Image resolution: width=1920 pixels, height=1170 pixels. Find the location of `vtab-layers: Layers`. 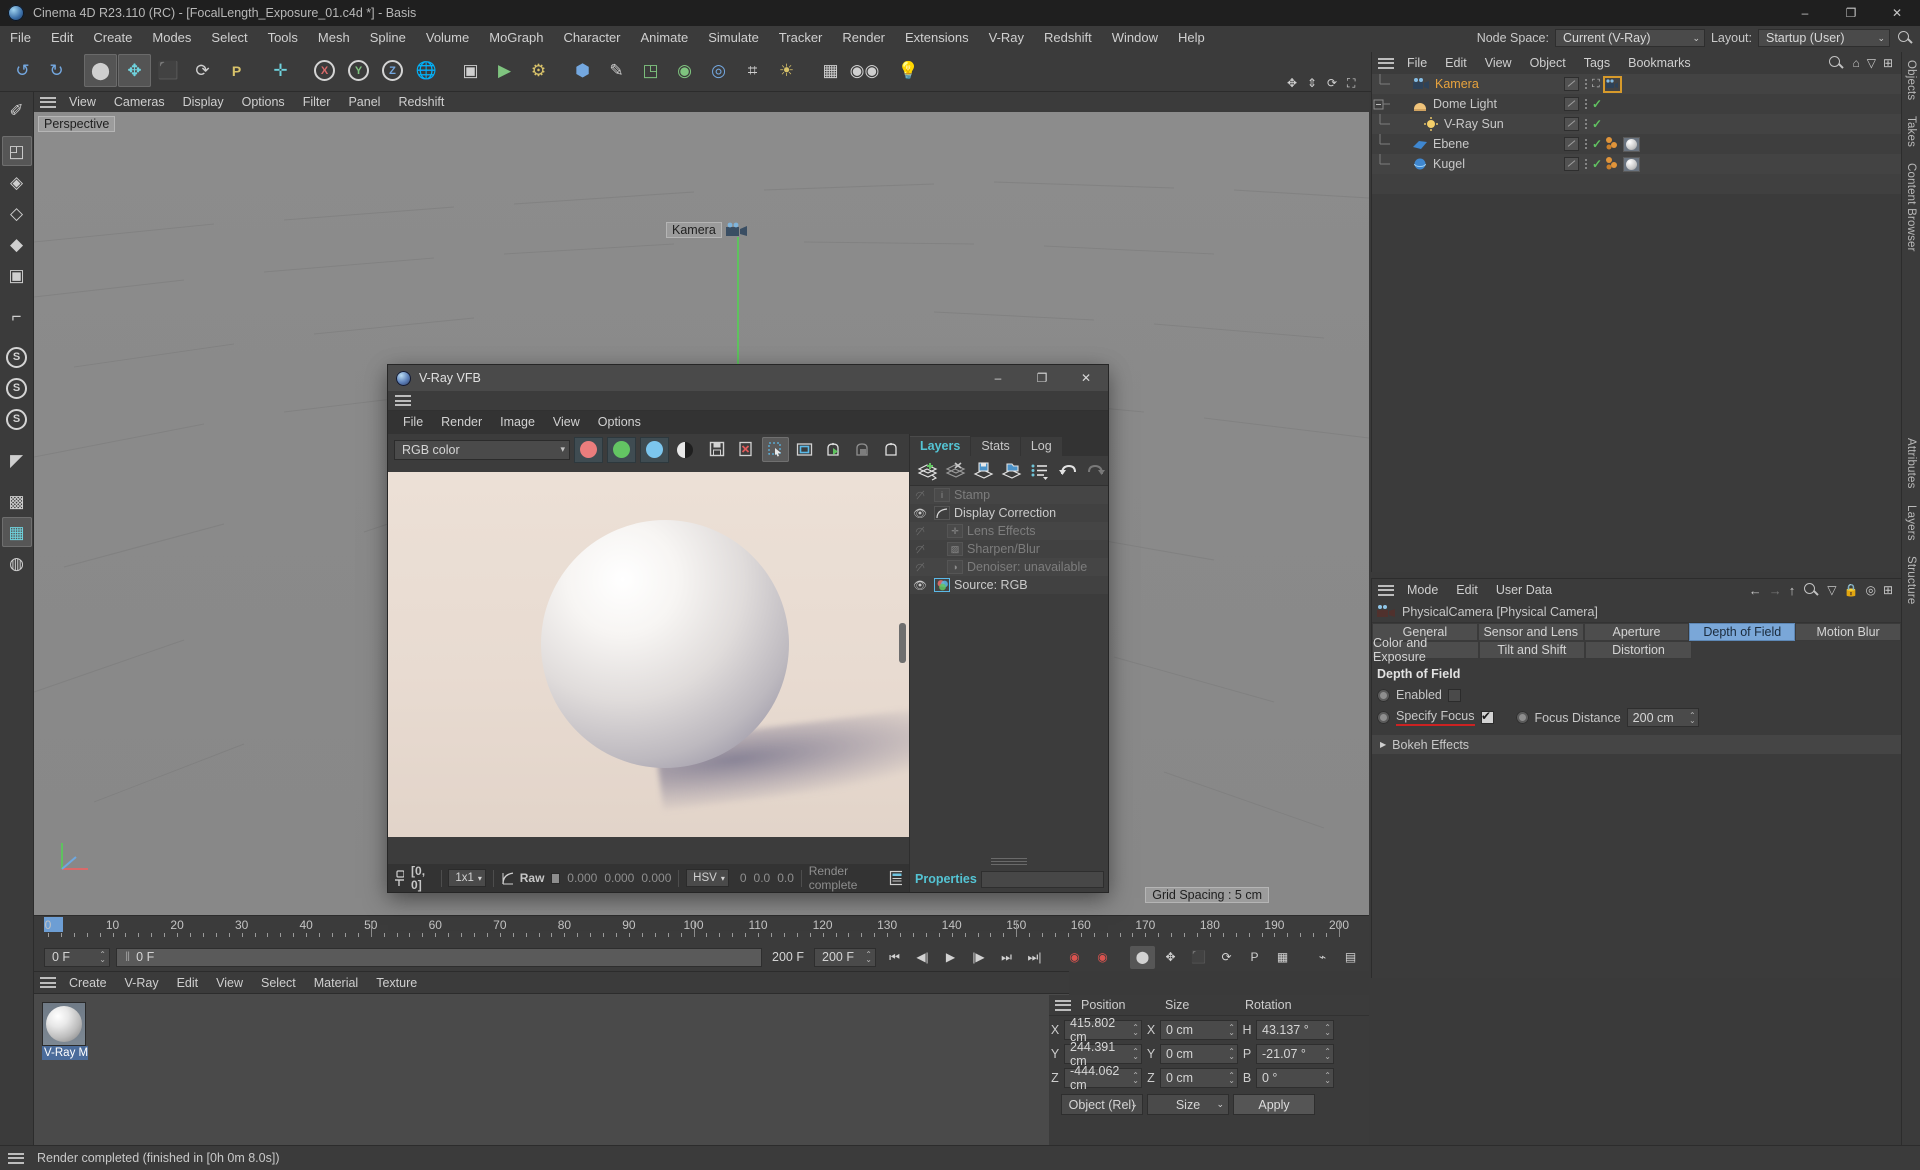

vtab-layers: Layers is located at coordinates (1911, 523).